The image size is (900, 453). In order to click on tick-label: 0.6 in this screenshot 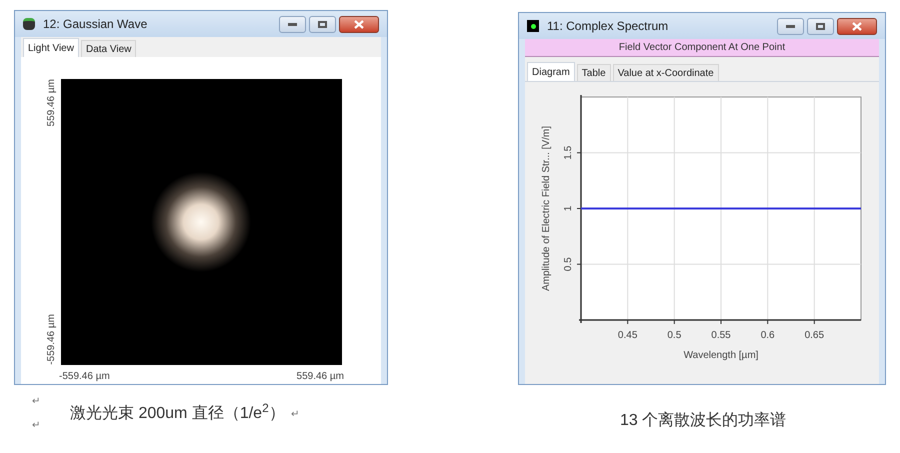, I will do `click(767, 335)`.